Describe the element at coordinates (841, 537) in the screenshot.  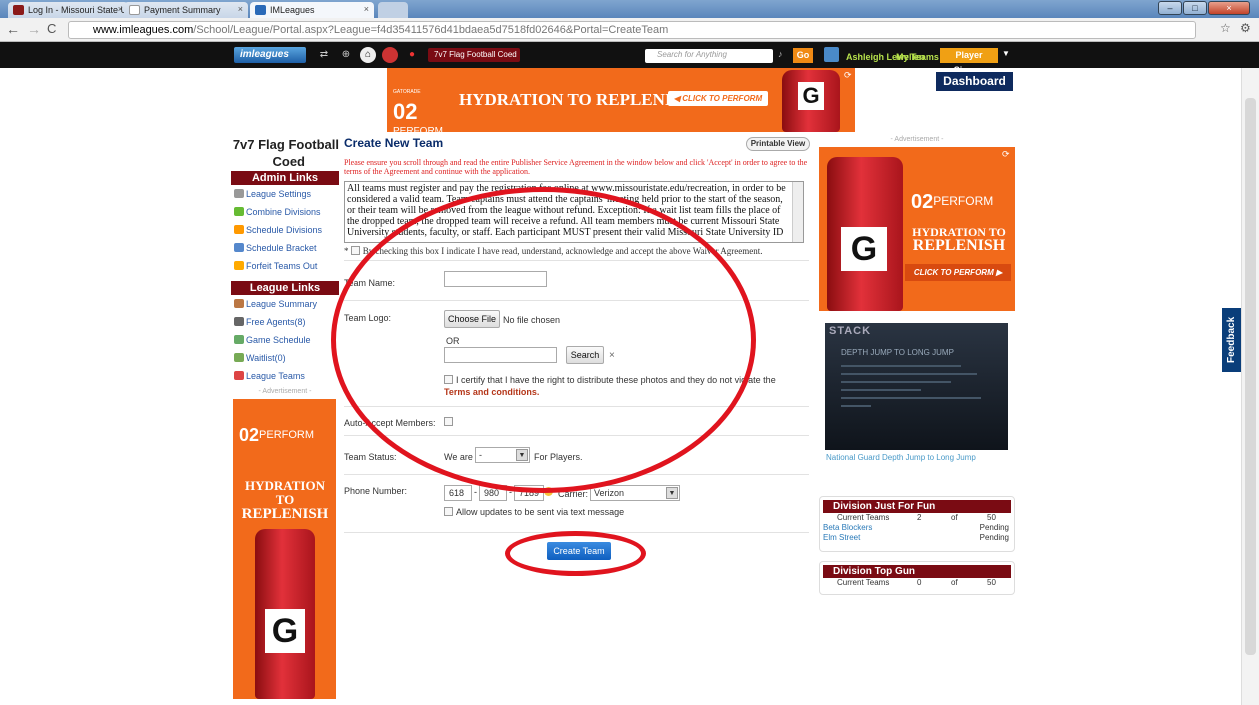
I see `team-link: Elm Street` at that location.